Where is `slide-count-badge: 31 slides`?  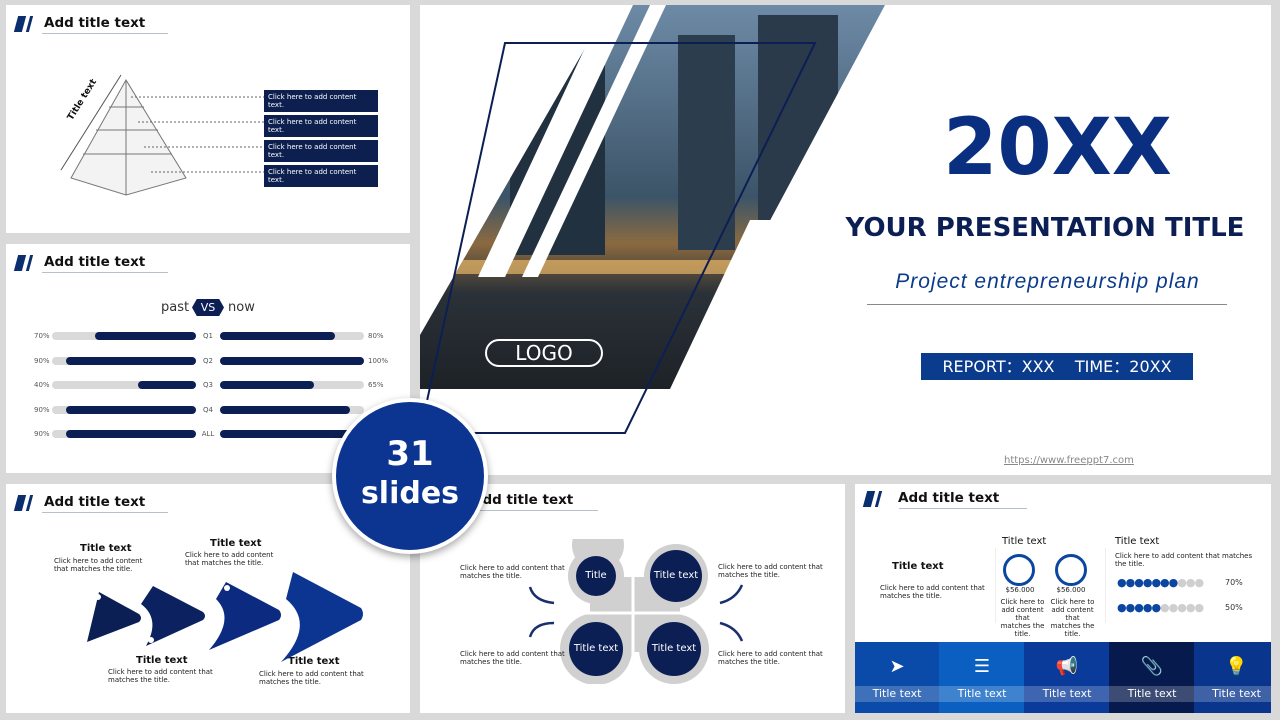 slide-count-badge: 31 slides is located at coordinates (410, 476).